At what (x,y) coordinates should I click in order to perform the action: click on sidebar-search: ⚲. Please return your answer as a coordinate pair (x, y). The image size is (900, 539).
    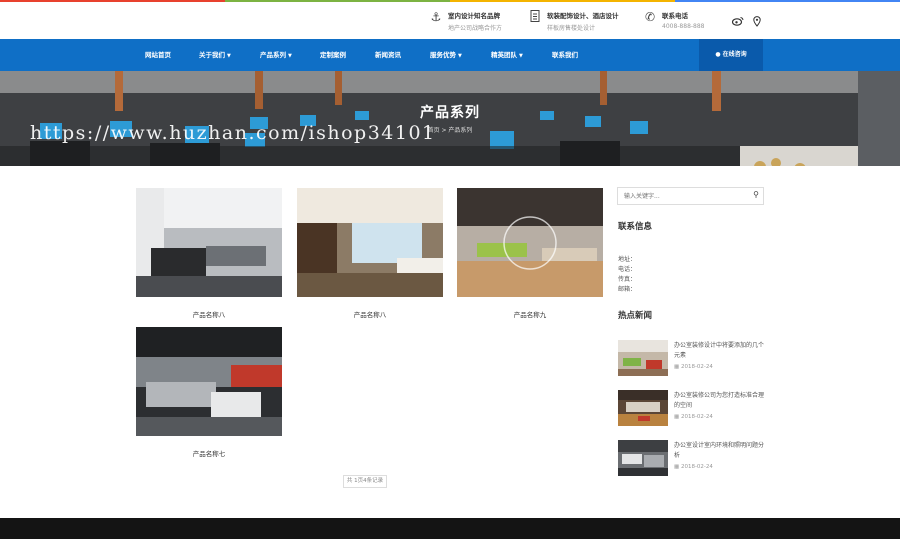
    Looking at the image, I should click on (690, 196).